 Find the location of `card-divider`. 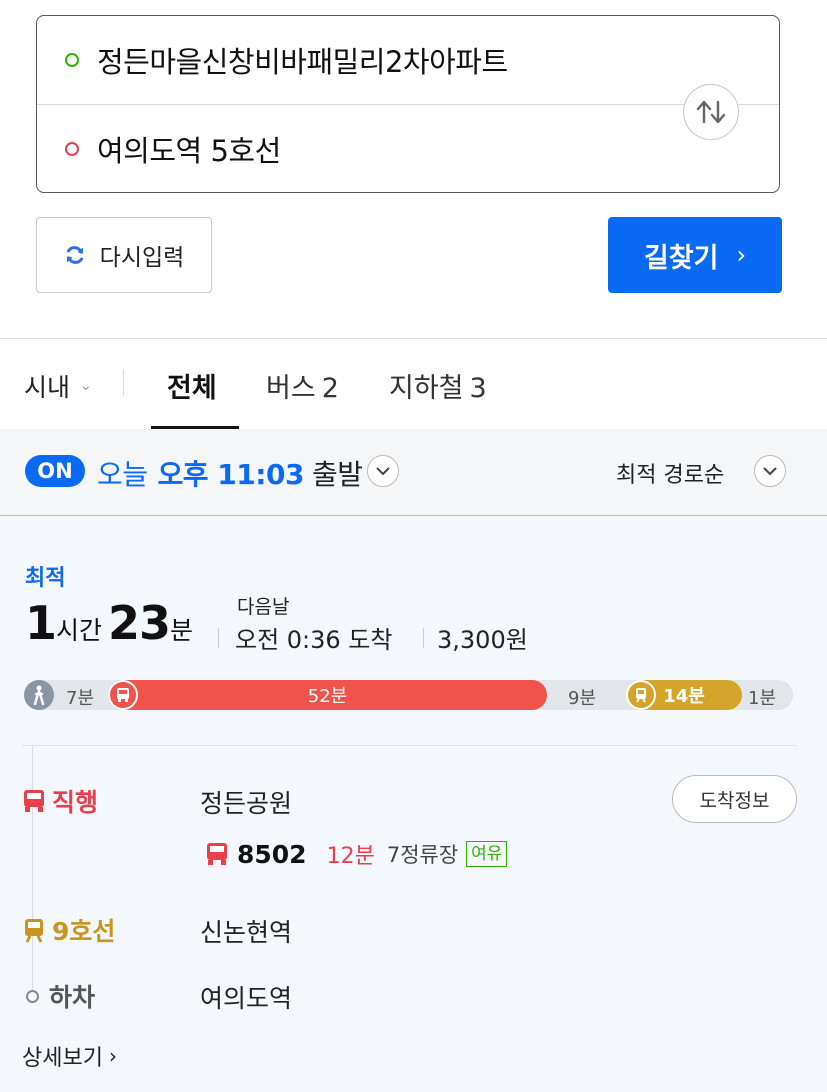

card-divider is located at coordinates (409, 745).